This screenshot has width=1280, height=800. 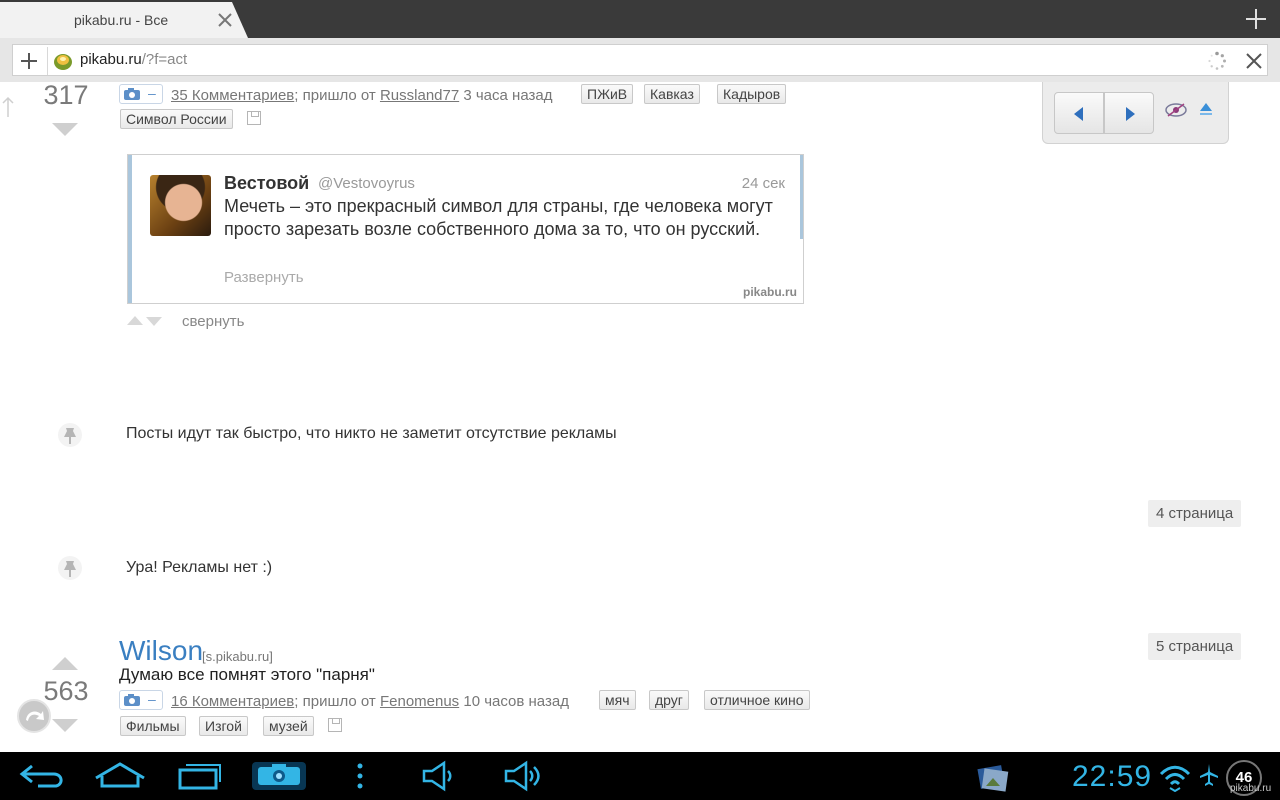 What do you see at coordinates (264, 277) in the screenshot?
I see `tweet-expand: Развернуть` at bounding box center [264, 277].